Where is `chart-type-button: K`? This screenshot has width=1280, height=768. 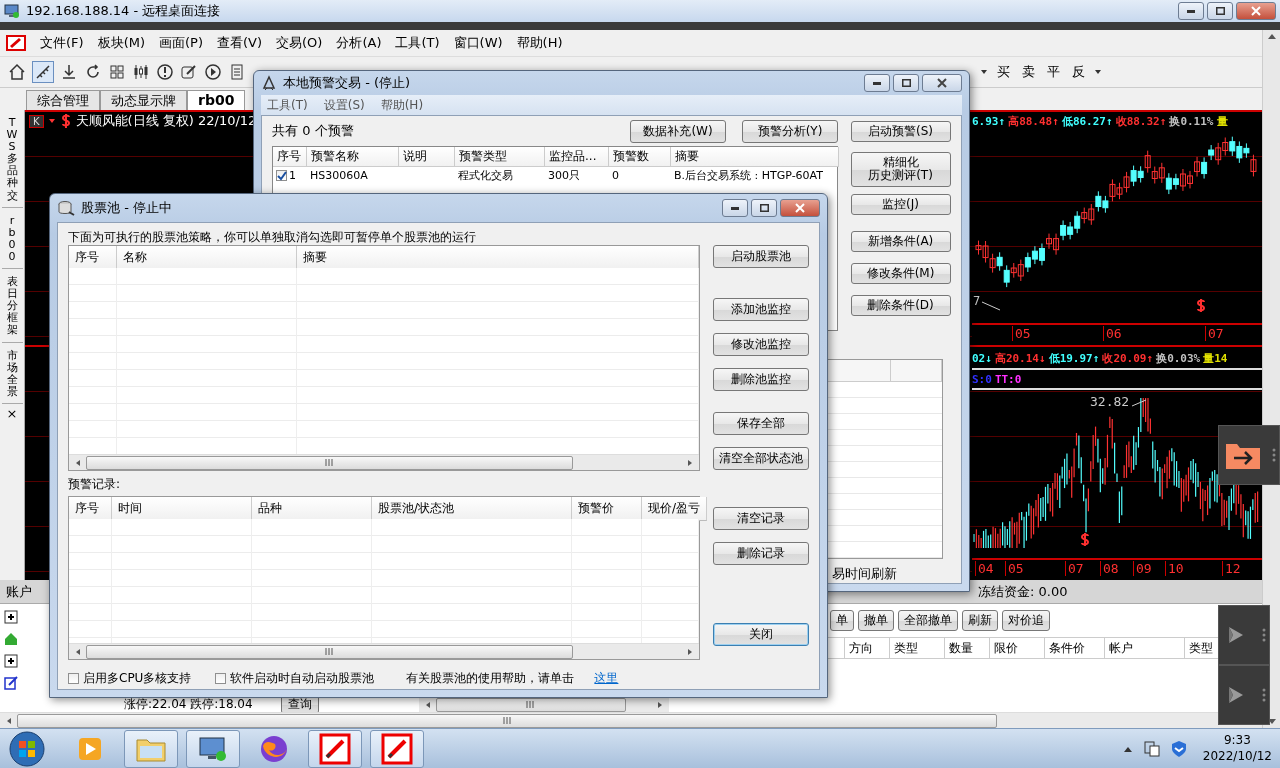 chart-type-button: K is located at coordinates (36, 121).